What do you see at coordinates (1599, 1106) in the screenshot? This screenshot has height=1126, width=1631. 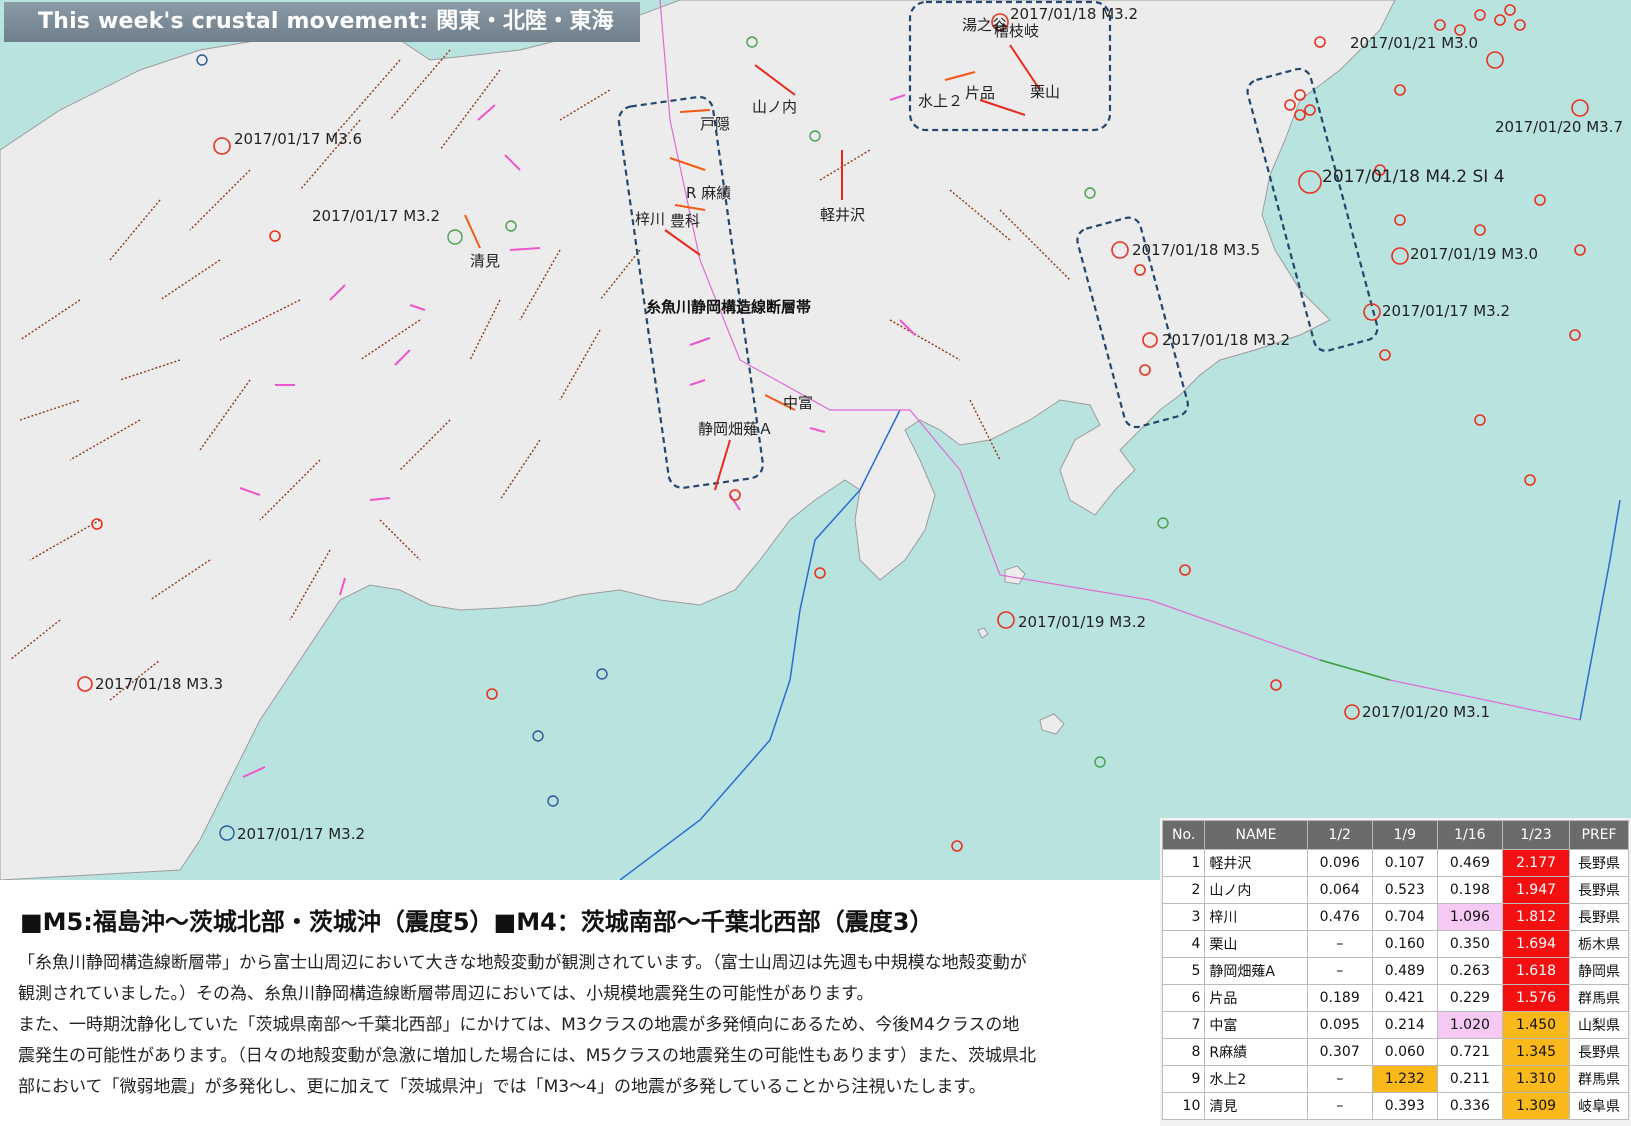 I see `row-pref: 岐阜県` at bounding box center [1599, 1106].